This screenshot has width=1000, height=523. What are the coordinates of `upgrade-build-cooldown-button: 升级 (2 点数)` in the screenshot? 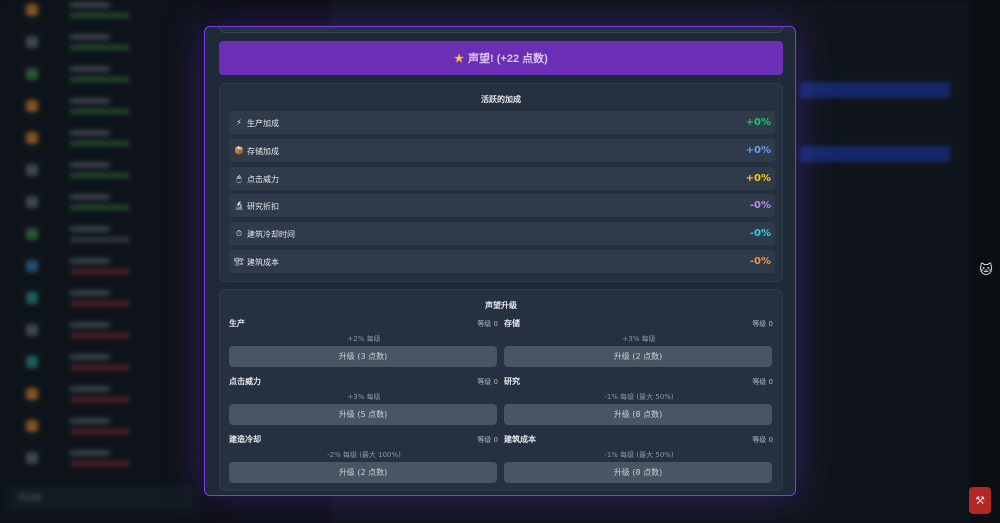 It's located at (363, 472).